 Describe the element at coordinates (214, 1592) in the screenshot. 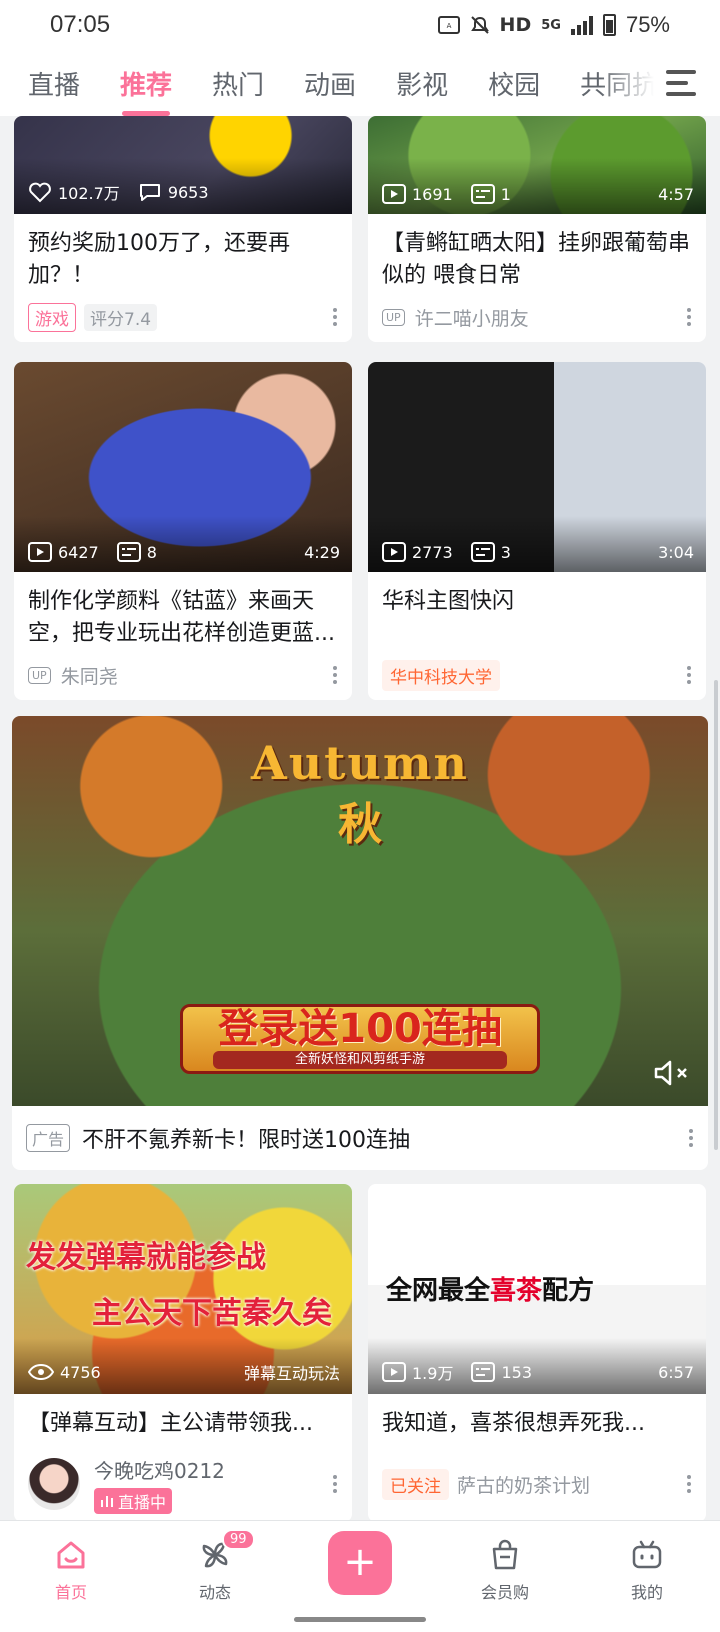

I see `nav-dynamic-label: 动态` at that location.